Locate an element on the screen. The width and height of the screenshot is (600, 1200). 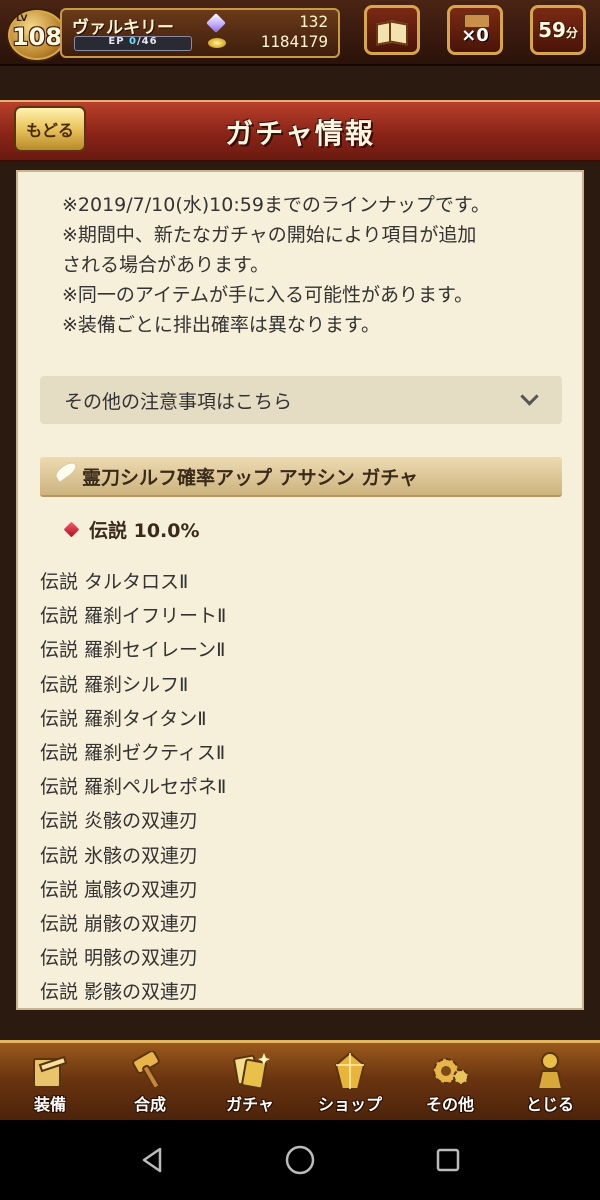
header-banner: ガチャ情報 is located at coordinates (300, 131).